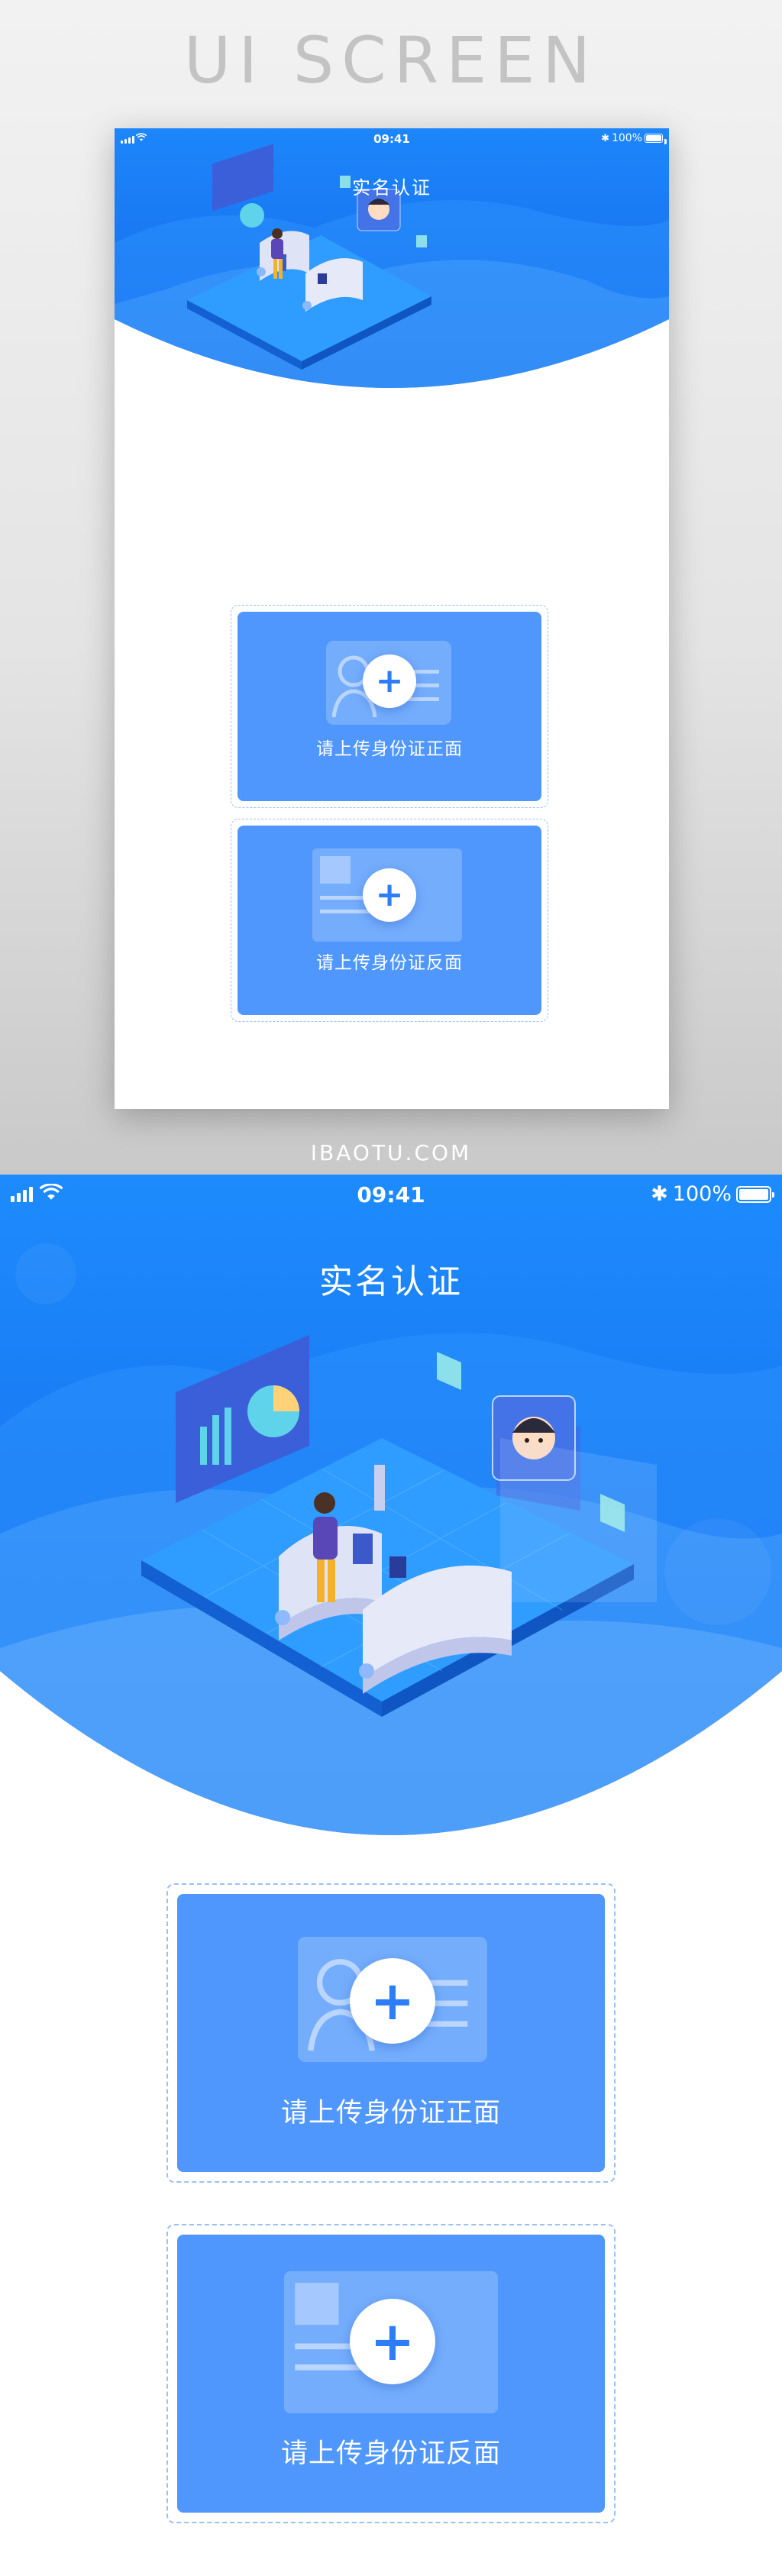 The image size is (782, 2576). I want to click on showcase-title: UI SCREEN, so click(391, 60).